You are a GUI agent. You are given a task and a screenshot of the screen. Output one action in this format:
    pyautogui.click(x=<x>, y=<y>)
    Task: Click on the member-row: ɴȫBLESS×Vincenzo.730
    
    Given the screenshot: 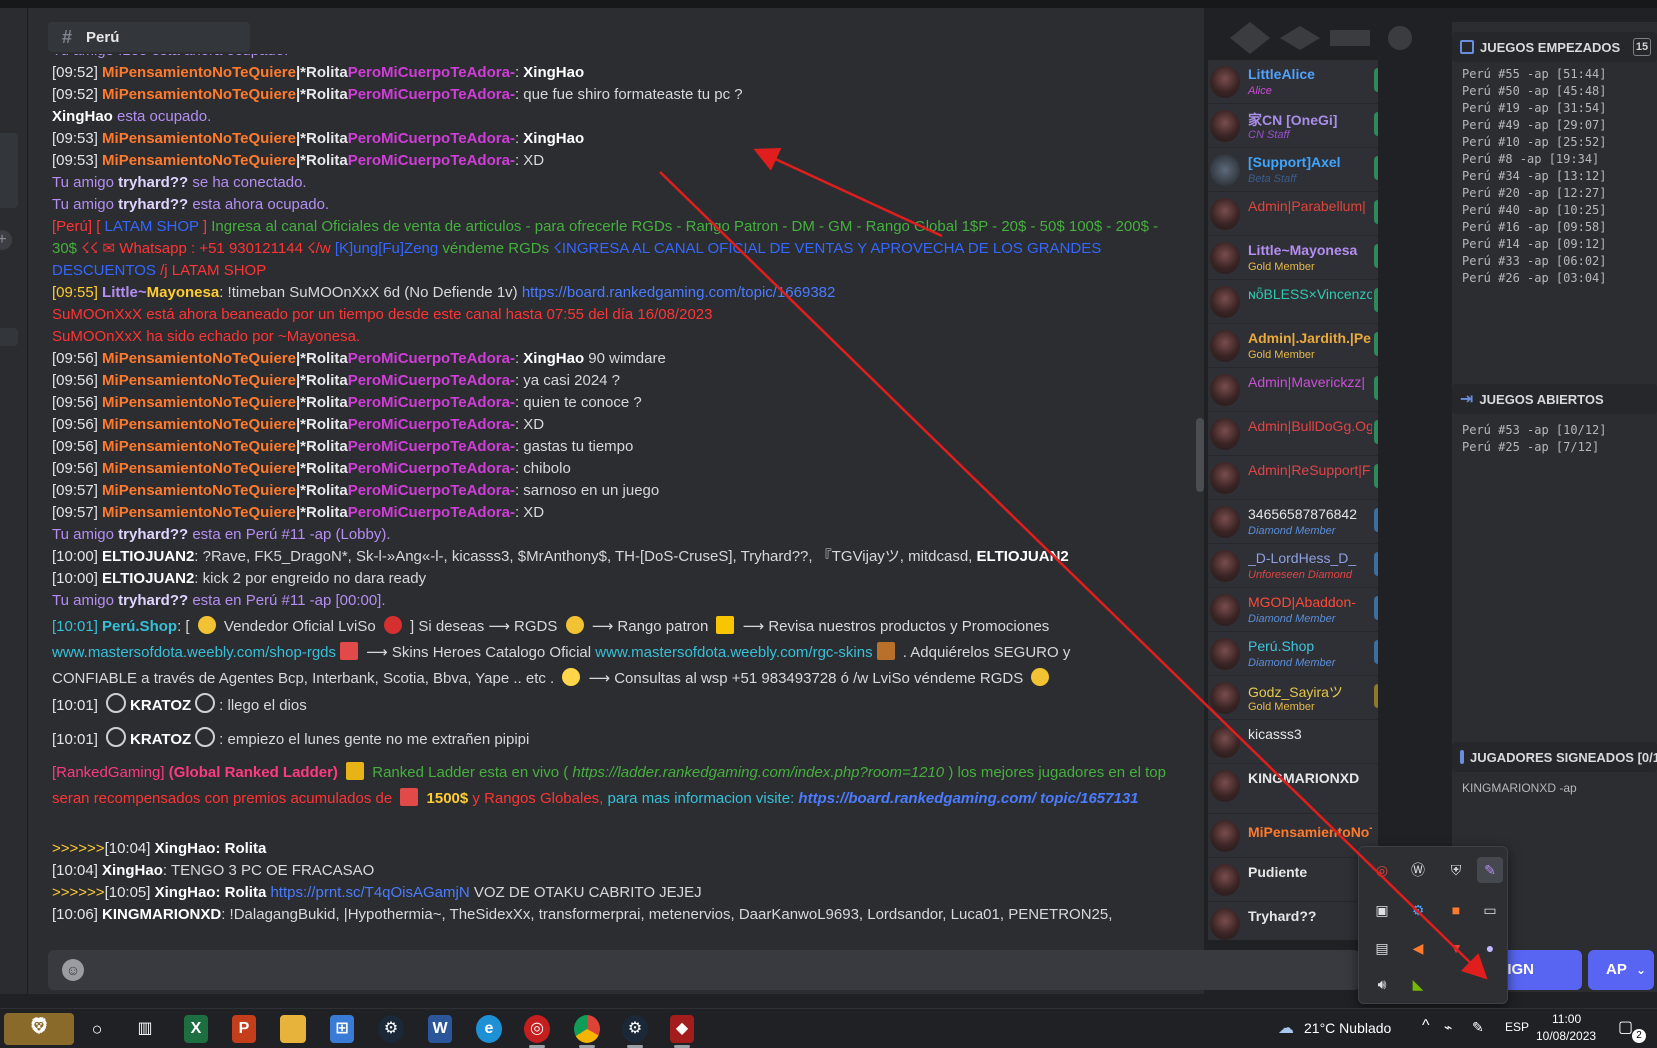 What is the action you would take?
    pyautogui.click(x=1293, y=302)
    